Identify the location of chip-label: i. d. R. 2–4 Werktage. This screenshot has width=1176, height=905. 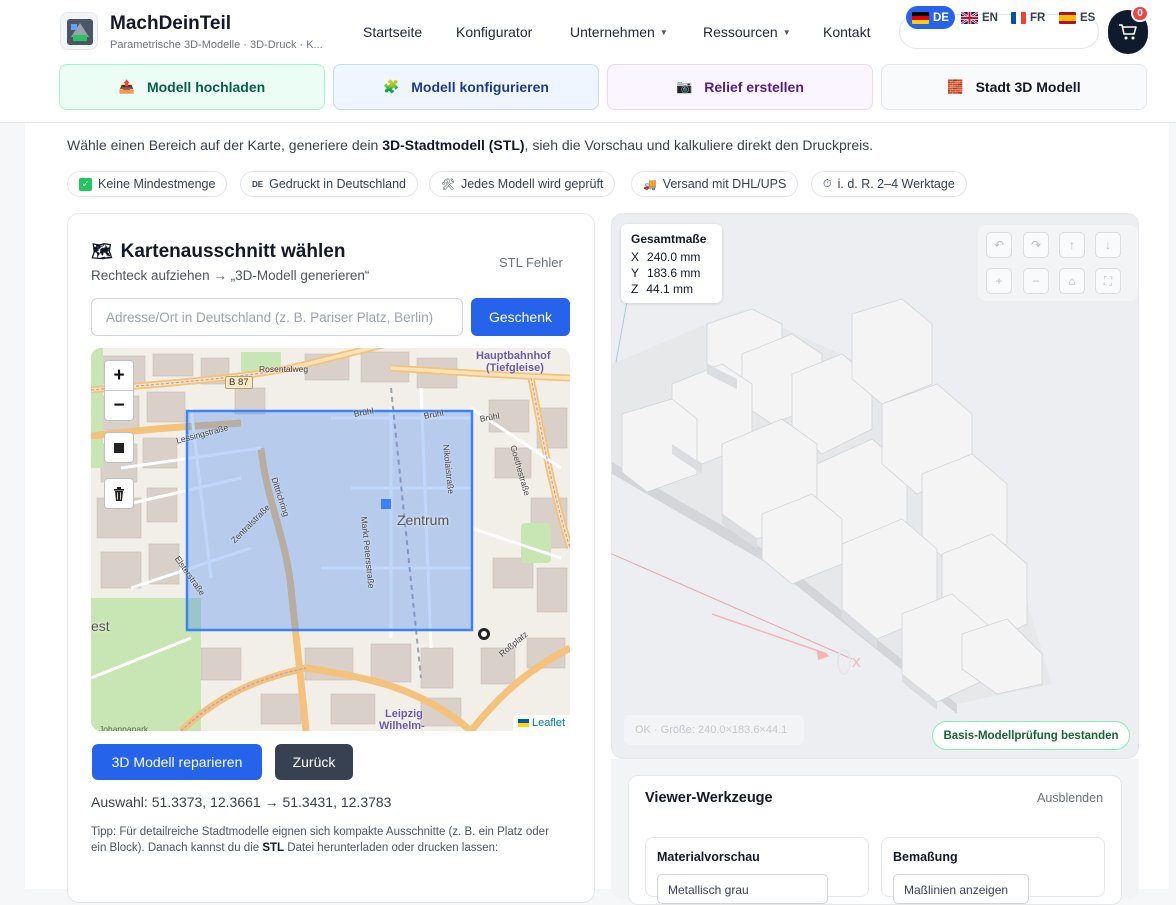
(896, 184).